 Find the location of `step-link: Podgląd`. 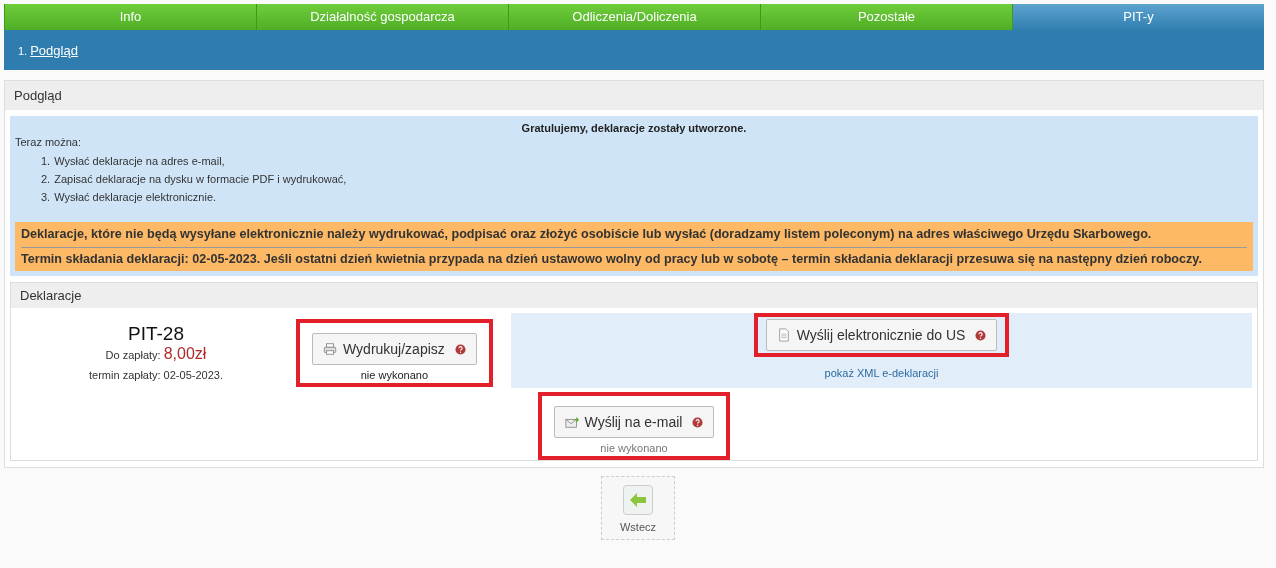

step-link: Podgląd is located at coordinates (54, 50).